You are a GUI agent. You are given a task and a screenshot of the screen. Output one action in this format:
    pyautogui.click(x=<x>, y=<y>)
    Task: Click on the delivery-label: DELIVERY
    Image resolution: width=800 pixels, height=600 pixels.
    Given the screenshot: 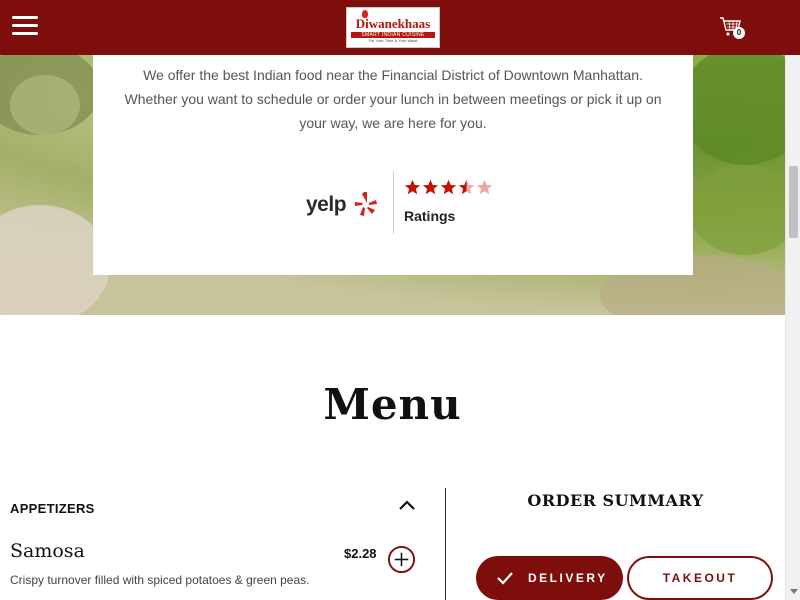 What is the action you would take?
    pyautogui.click(x=568, y=578)
    